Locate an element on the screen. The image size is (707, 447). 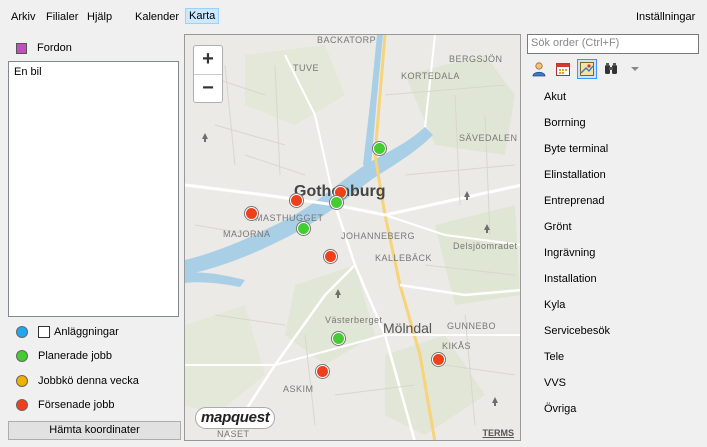
legend-planerade: Planerade jobb is located at coordinates (64, 356).